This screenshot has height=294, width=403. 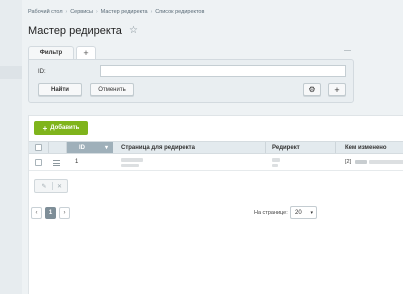 I want to click on pager-current-page: 1, so click(x=50, y=213).